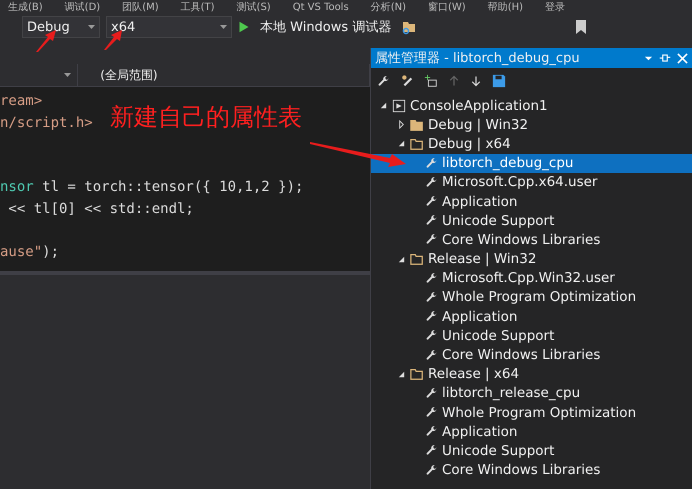 This screenshot has width=692, height=489. What do you see at coordinates (531, 374) in the screenshot?
I see `tree-item: Release | x64` at bounding box center [531, 374].